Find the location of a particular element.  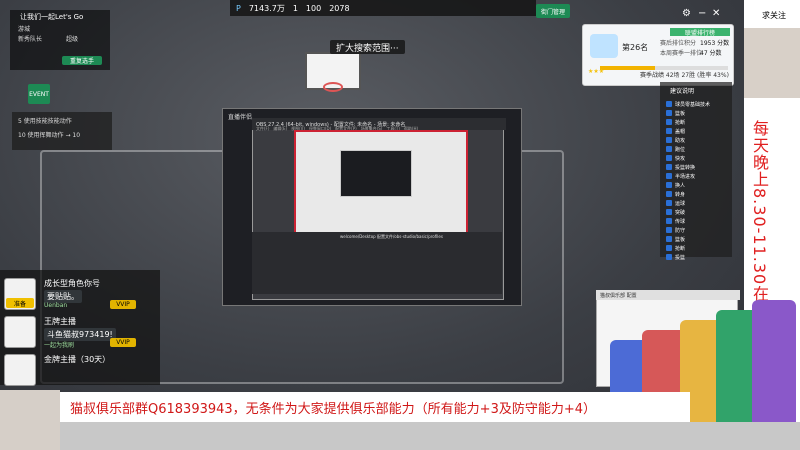

event-item-label: 投篮 is located at coordinates (680, 257).